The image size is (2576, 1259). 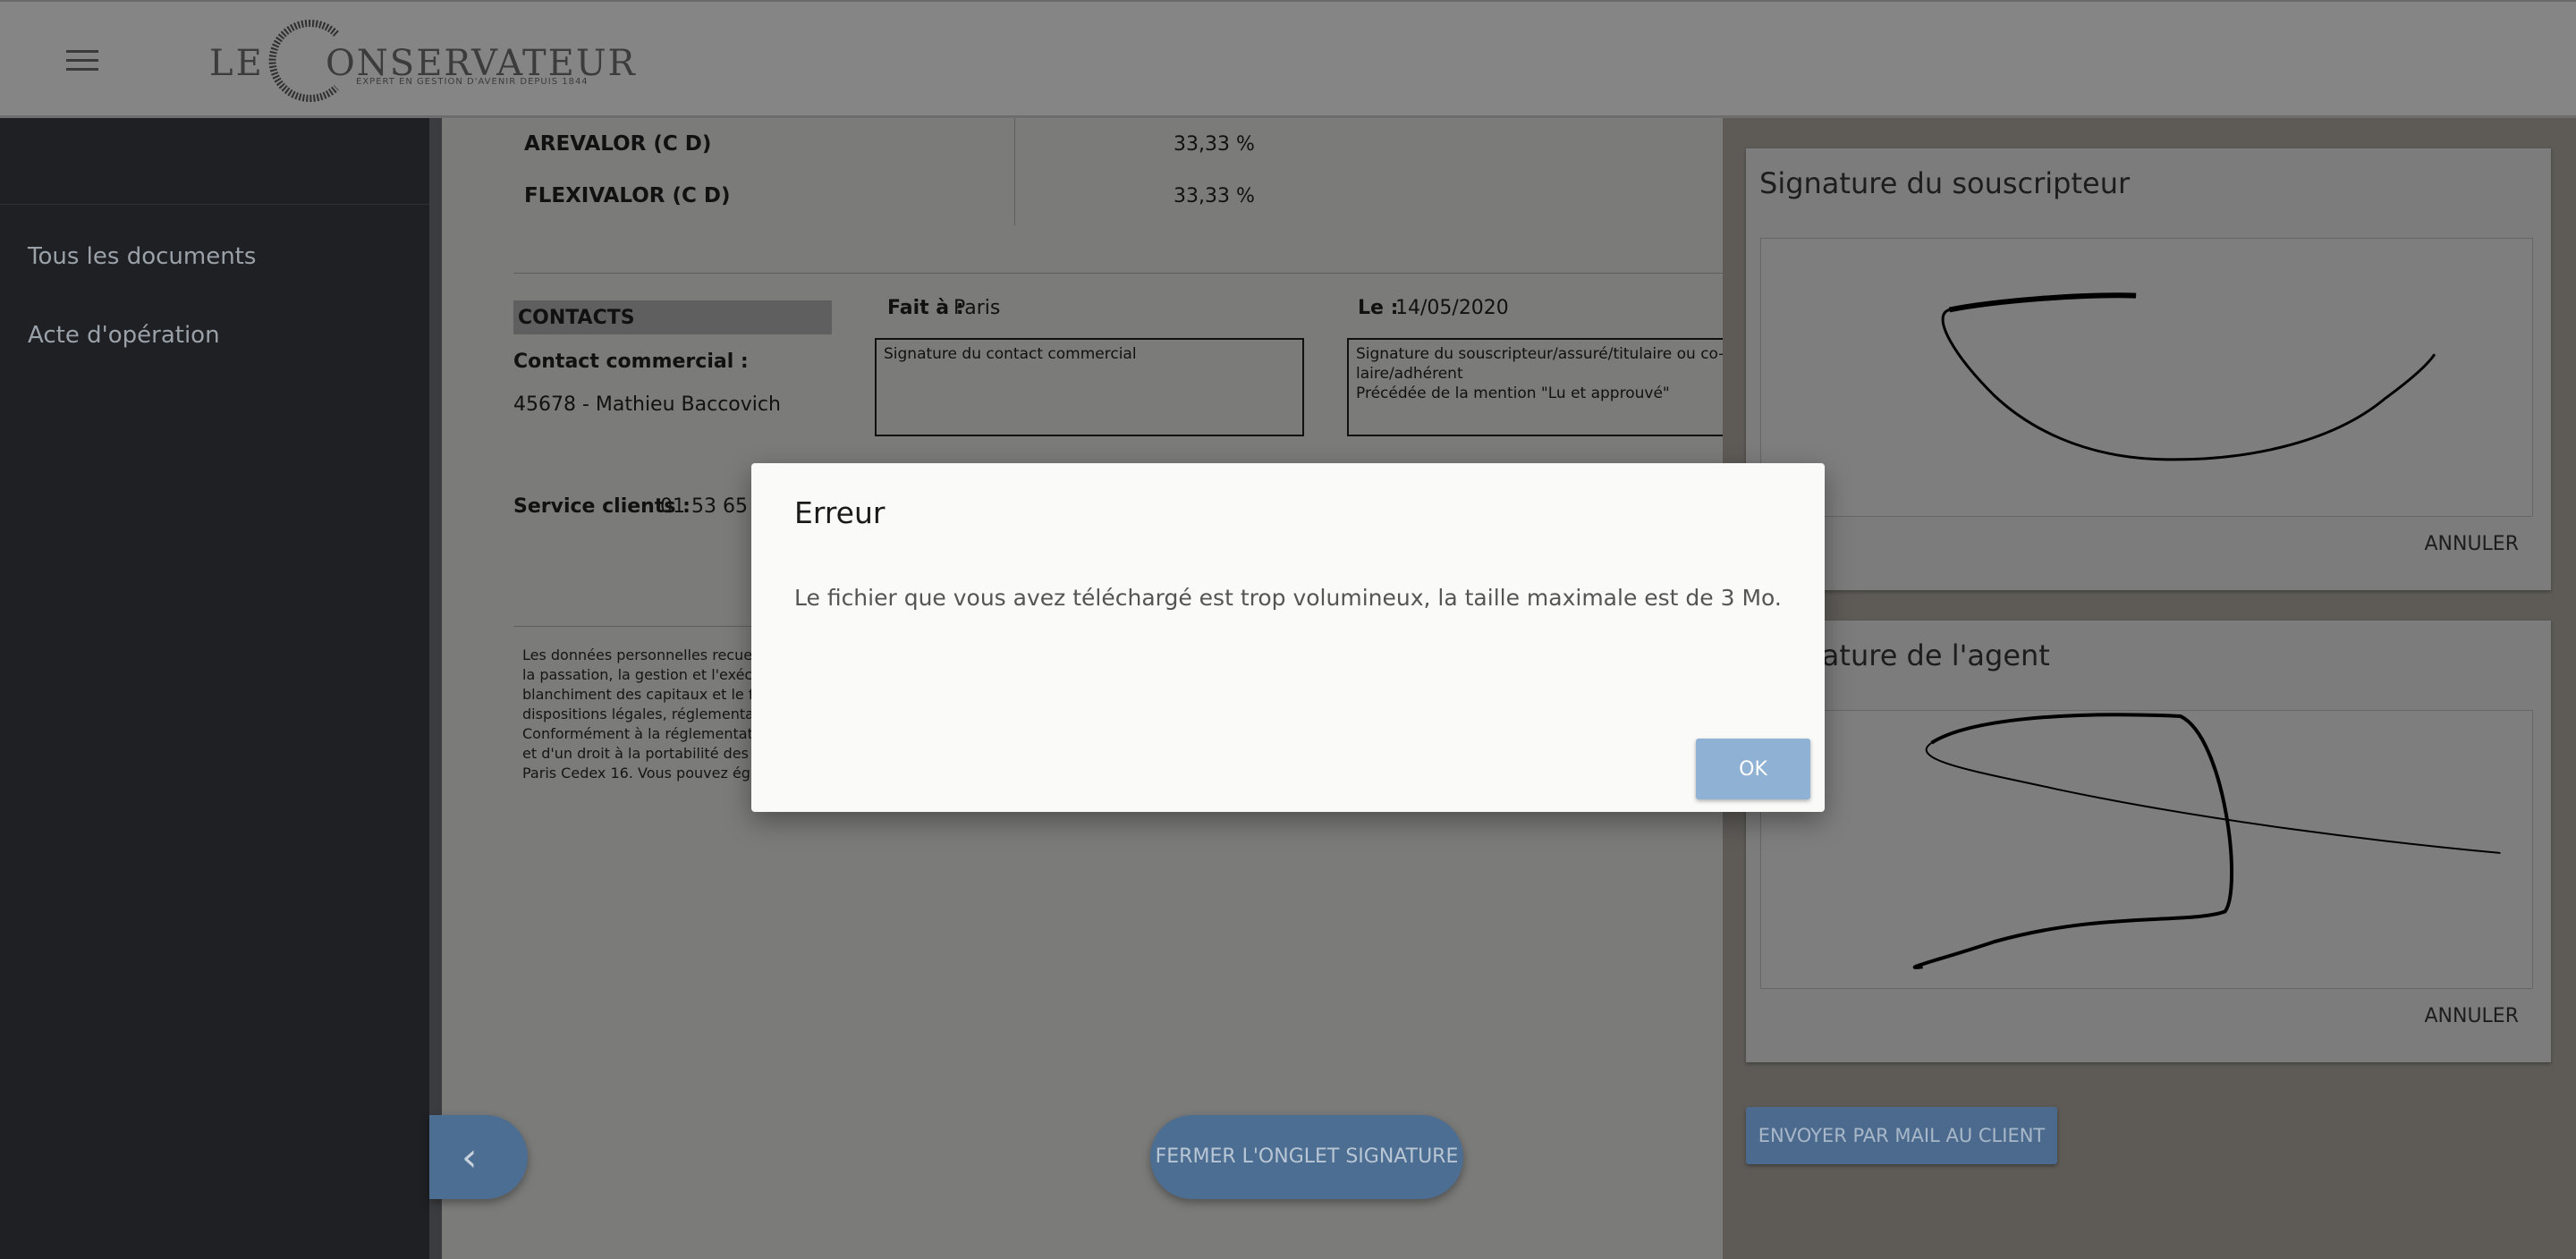 What do you see at coordinates (638, 714) in the screenshot?
I see `legal-line: dispositions légales, réglementa` at bounding box center [638, 714].